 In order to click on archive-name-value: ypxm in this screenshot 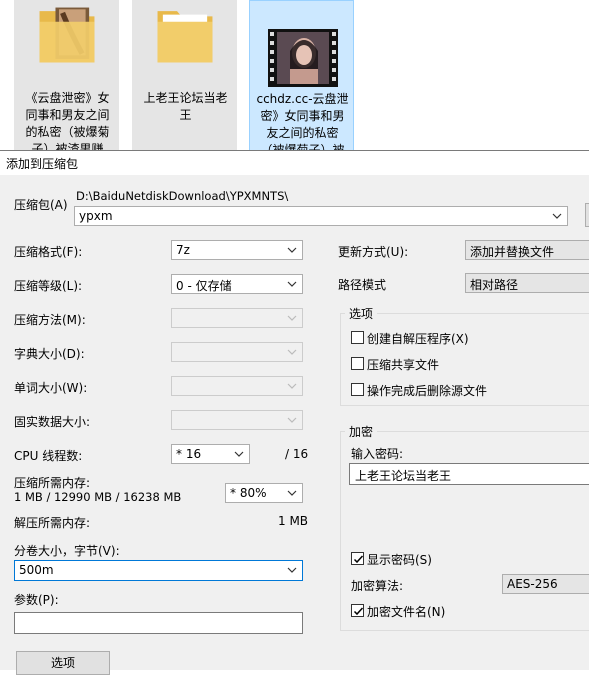, I will do `click(96, 216)`.